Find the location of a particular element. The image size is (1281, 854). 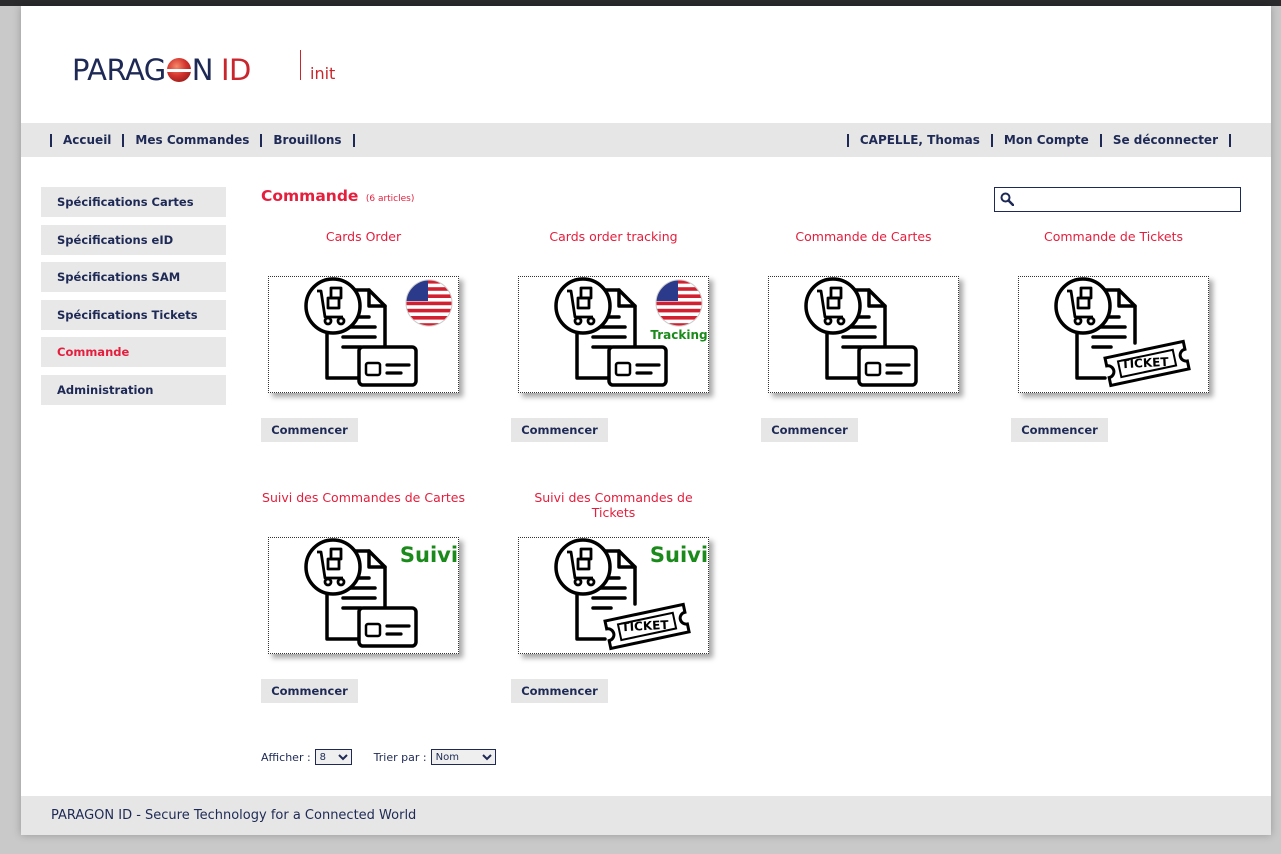

sidebar-item-specifications-tickets: Spécifications Tickets is located at coordinates (133, 314).